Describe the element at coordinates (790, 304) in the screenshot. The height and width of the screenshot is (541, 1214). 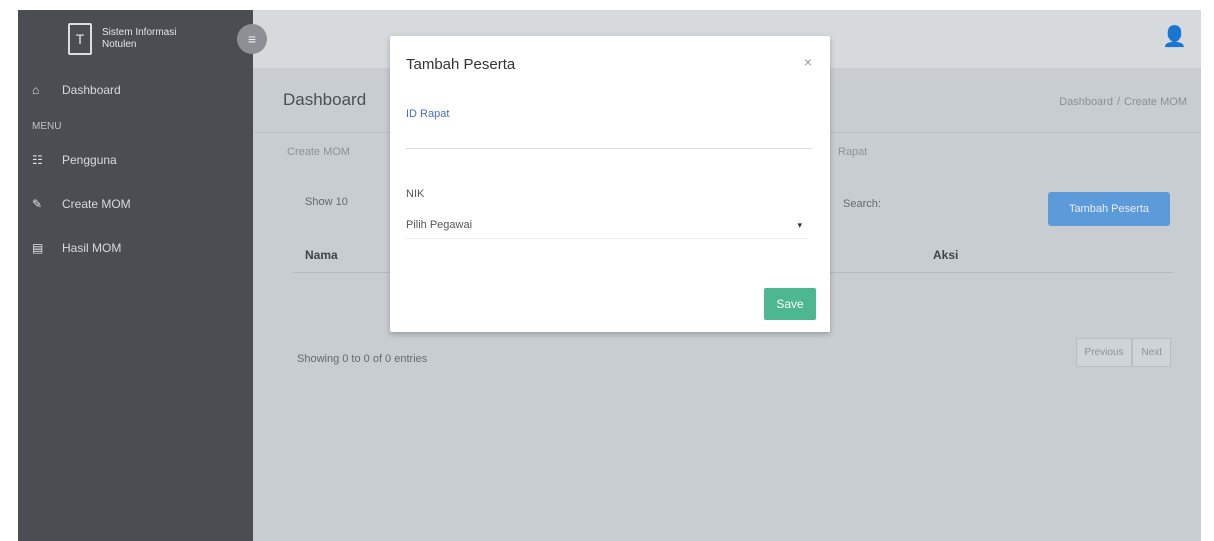
I see `save-button: Save` at that location.